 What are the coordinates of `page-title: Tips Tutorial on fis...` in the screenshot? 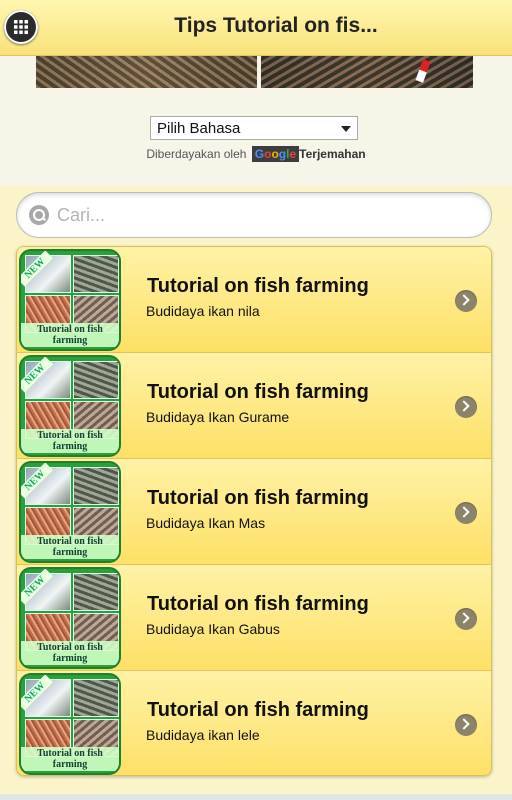 It's located at (276, 25).